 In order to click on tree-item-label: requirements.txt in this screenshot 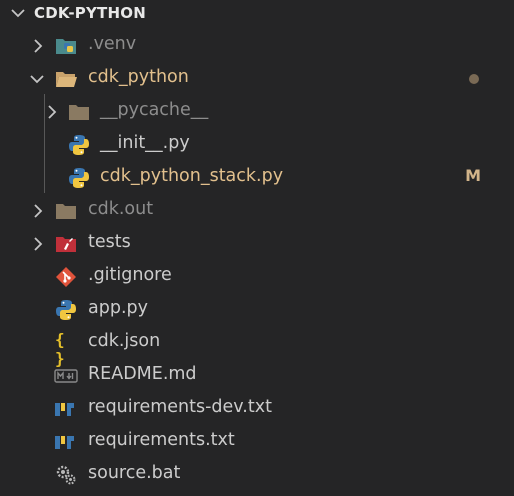, I will do `click(161, 440)`.